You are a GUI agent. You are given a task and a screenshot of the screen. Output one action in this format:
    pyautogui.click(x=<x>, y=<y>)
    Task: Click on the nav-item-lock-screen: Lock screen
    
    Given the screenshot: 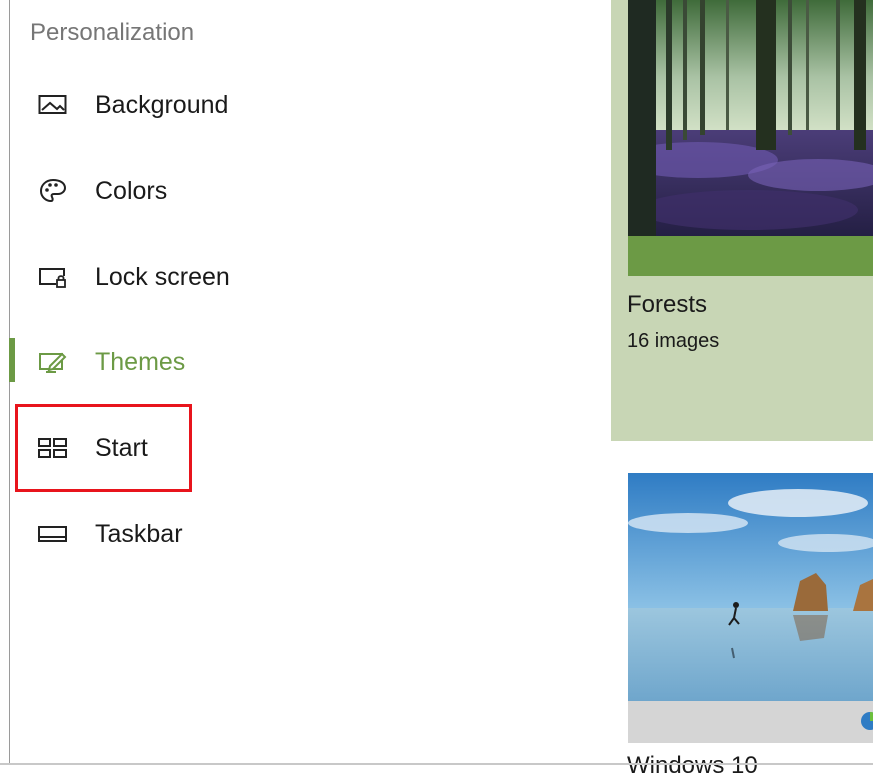 What is the action you would take?
    pyautogui.click(x=160, y=277)
    